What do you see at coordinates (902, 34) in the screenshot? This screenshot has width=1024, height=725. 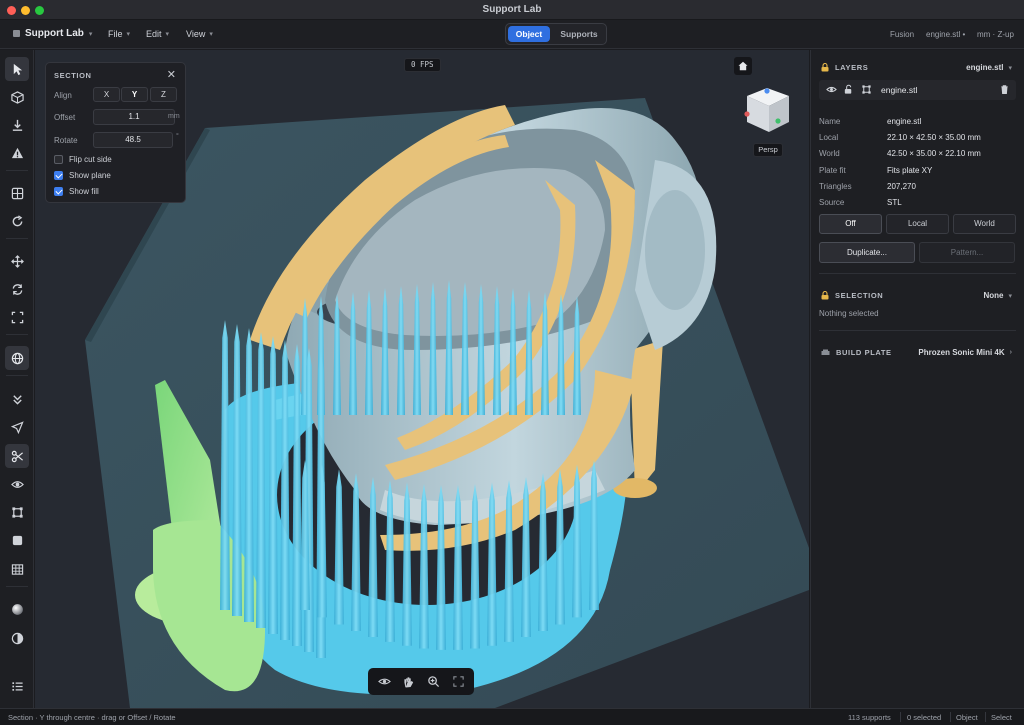 I see `workspace-label: Fusion` at bounding box center [902, 34].